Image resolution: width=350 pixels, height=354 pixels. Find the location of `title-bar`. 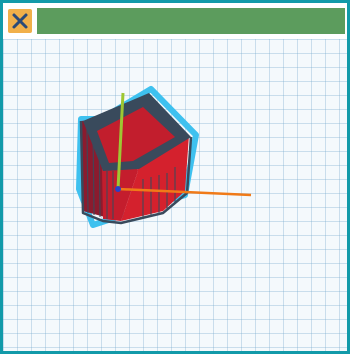

title-bar is located at coordinates (175, 21).